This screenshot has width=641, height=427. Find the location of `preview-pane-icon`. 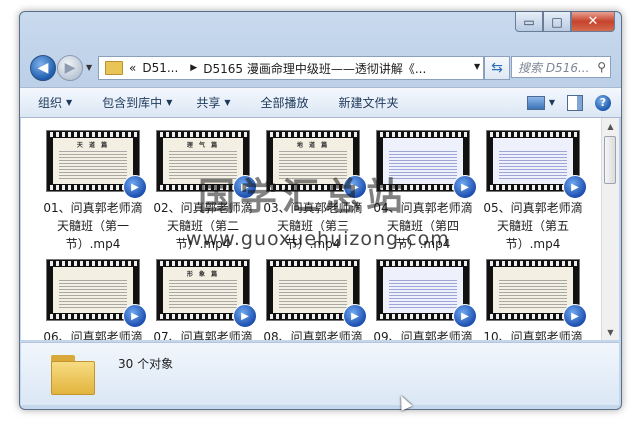

preview-pane-icon is located at coordinates (575, 102).